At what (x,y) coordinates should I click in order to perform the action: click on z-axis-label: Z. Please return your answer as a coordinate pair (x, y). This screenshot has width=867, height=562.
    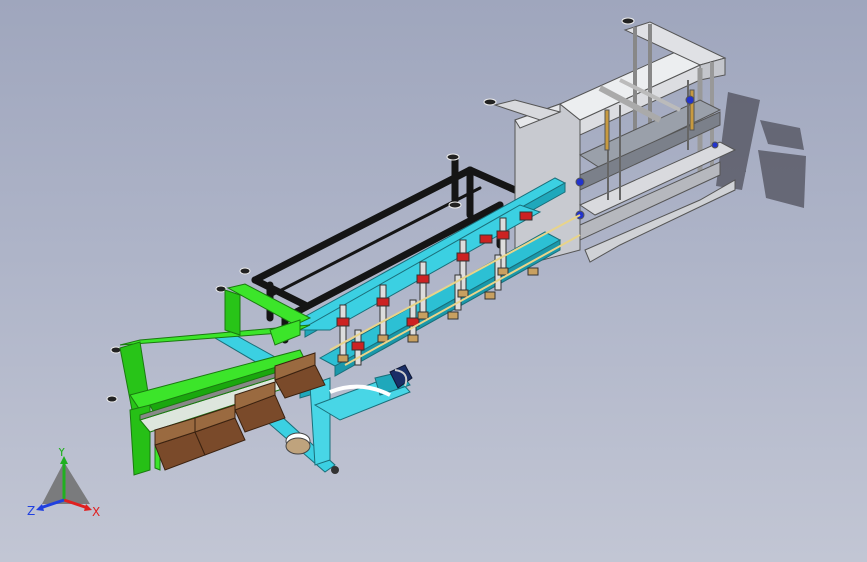
    Looking at the image, I should click on (31, 511).